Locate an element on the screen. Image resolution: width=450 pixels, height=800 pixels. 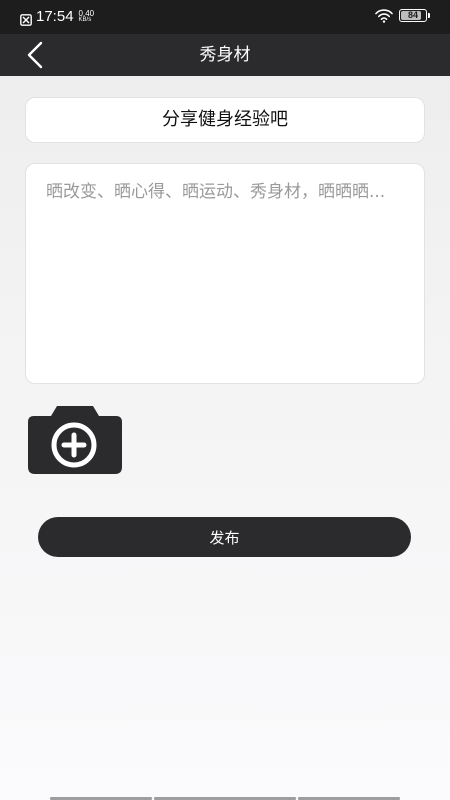
notification-blocked-icon is located at coordinates (26, 18).